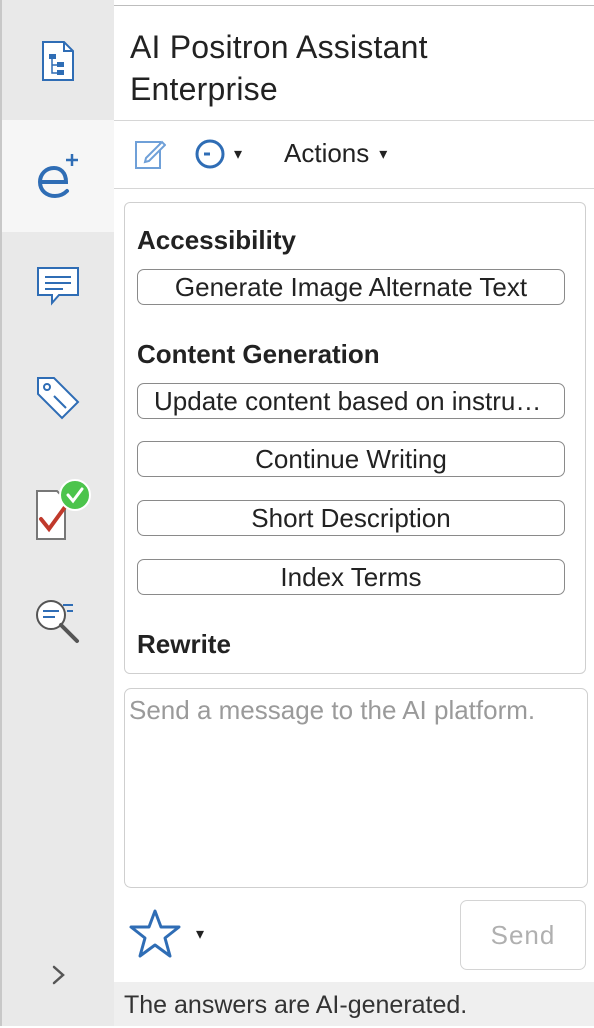  I want to click on panel-title: AI Positron Assistant Enterprise, so click(279, 68).